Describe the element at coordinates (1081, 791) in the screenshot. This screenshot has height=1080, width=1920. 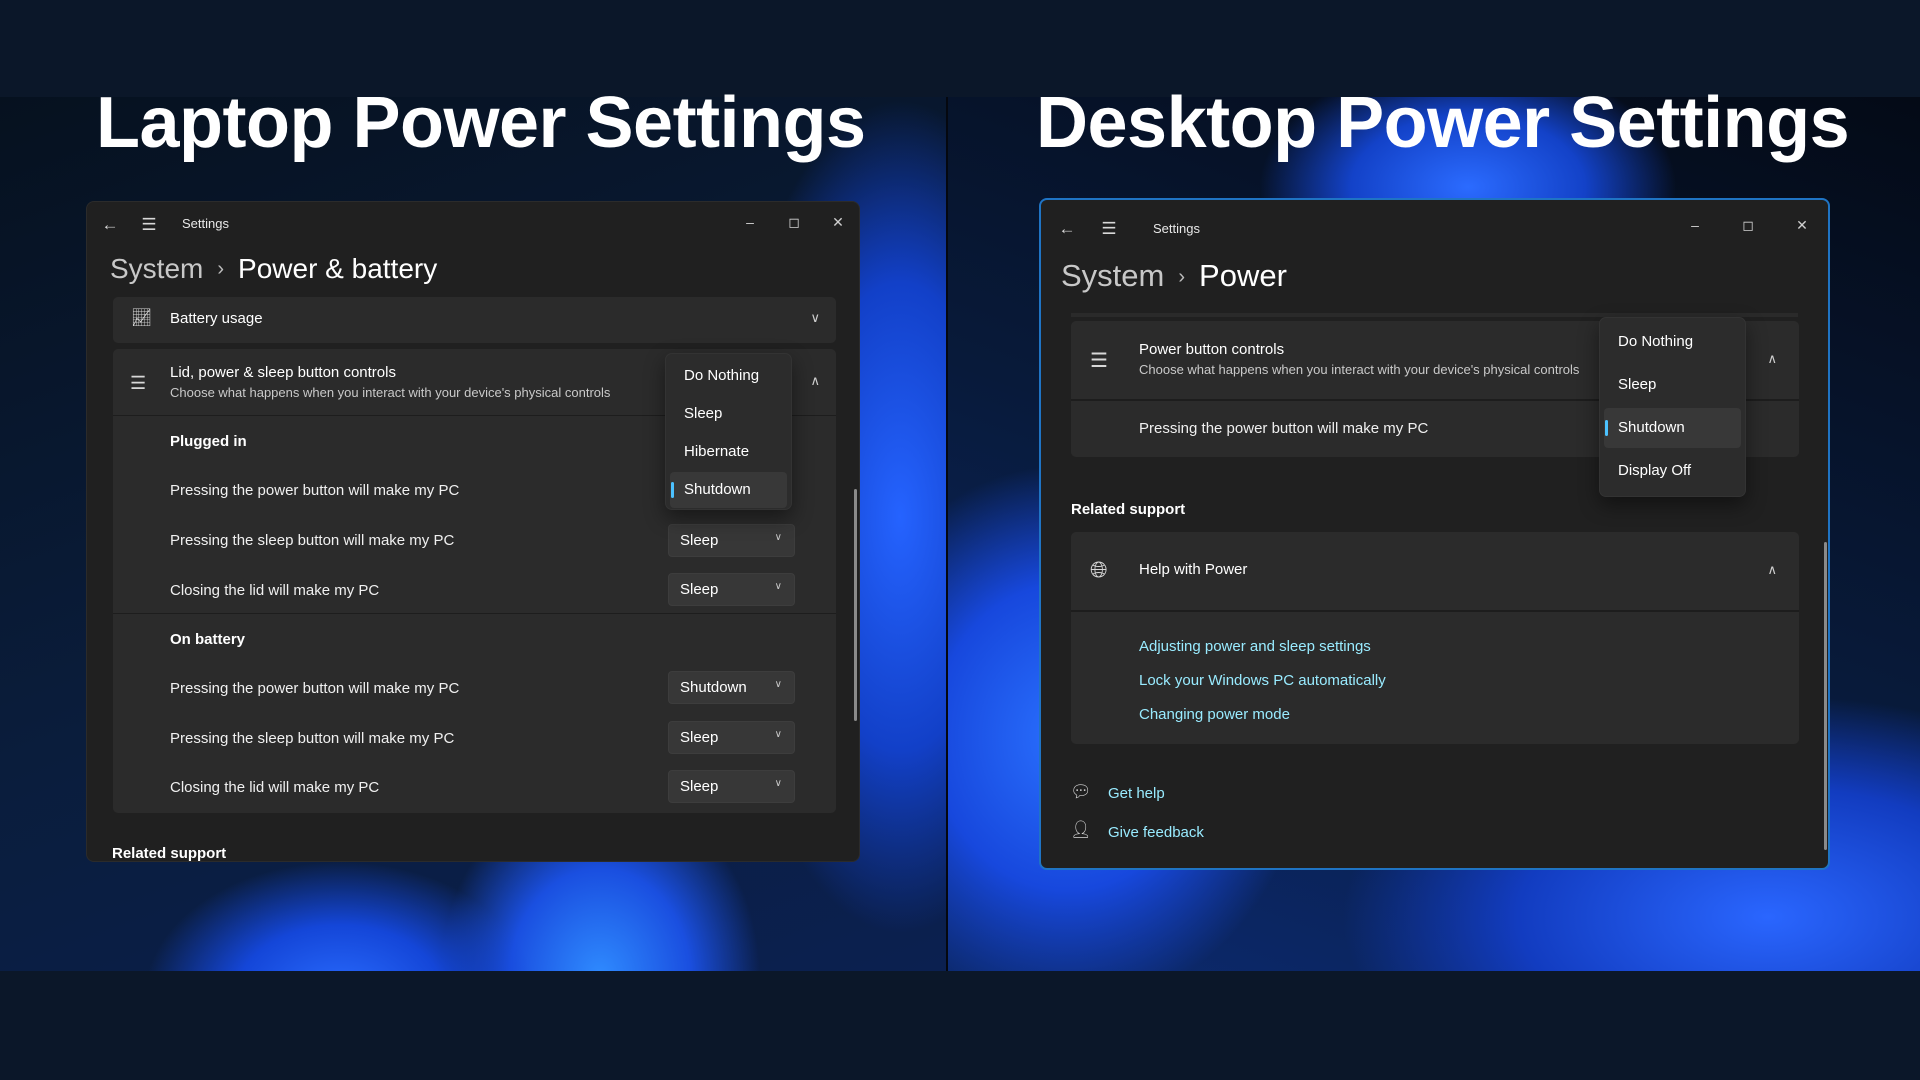
I see `get-help-icon: 💬︎` at that location.